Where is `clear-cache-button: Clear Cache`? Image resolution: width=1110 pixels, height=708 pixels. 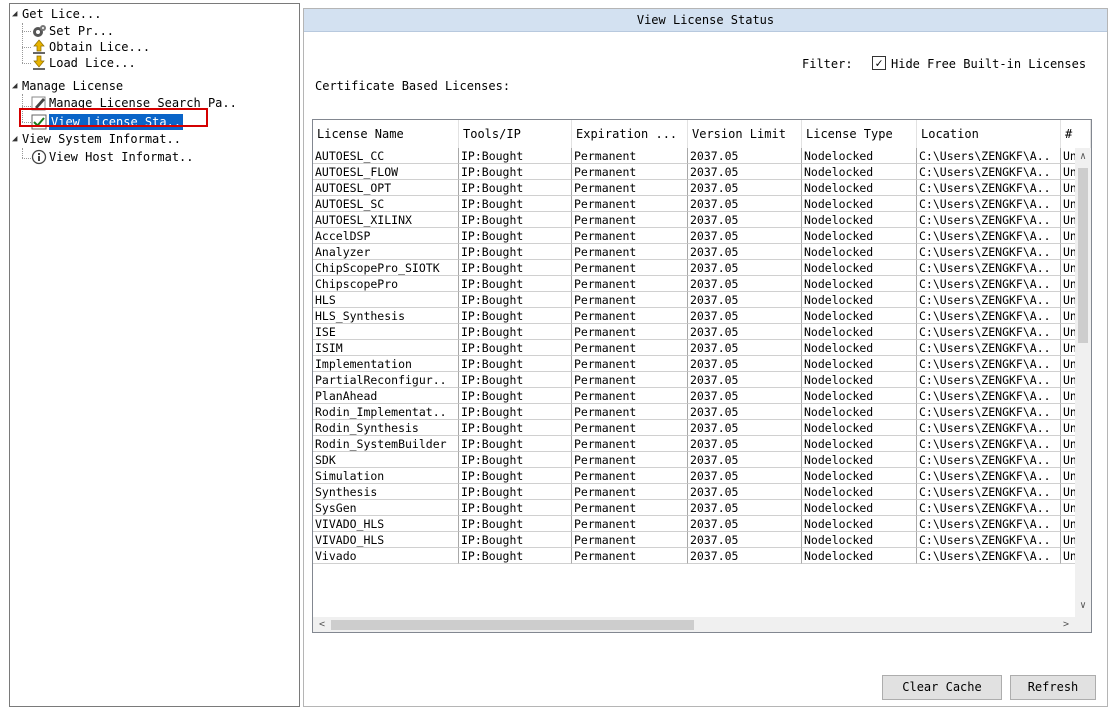
clear-cache-button: Clear Cache is located at coordinates (942, 687).